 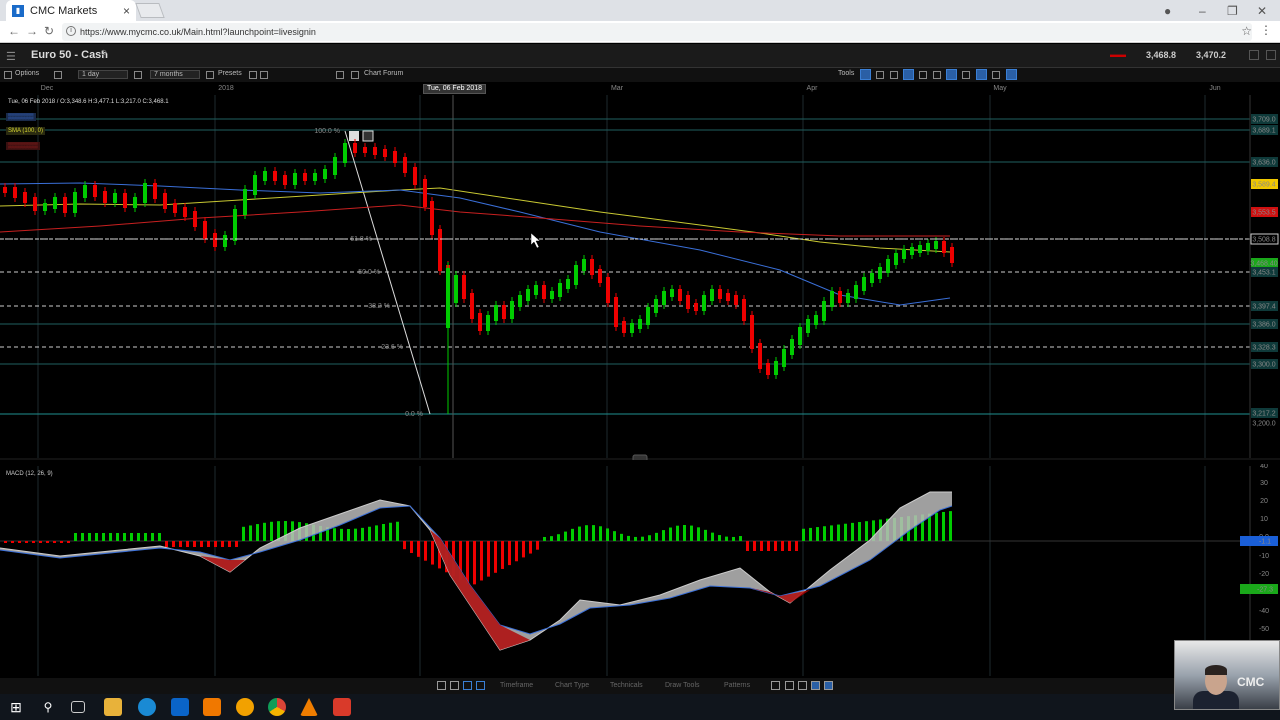 What do you see at coordinates (996, 75) in the screenshot?
I see `print-icon` at bounding box center [996, 75].